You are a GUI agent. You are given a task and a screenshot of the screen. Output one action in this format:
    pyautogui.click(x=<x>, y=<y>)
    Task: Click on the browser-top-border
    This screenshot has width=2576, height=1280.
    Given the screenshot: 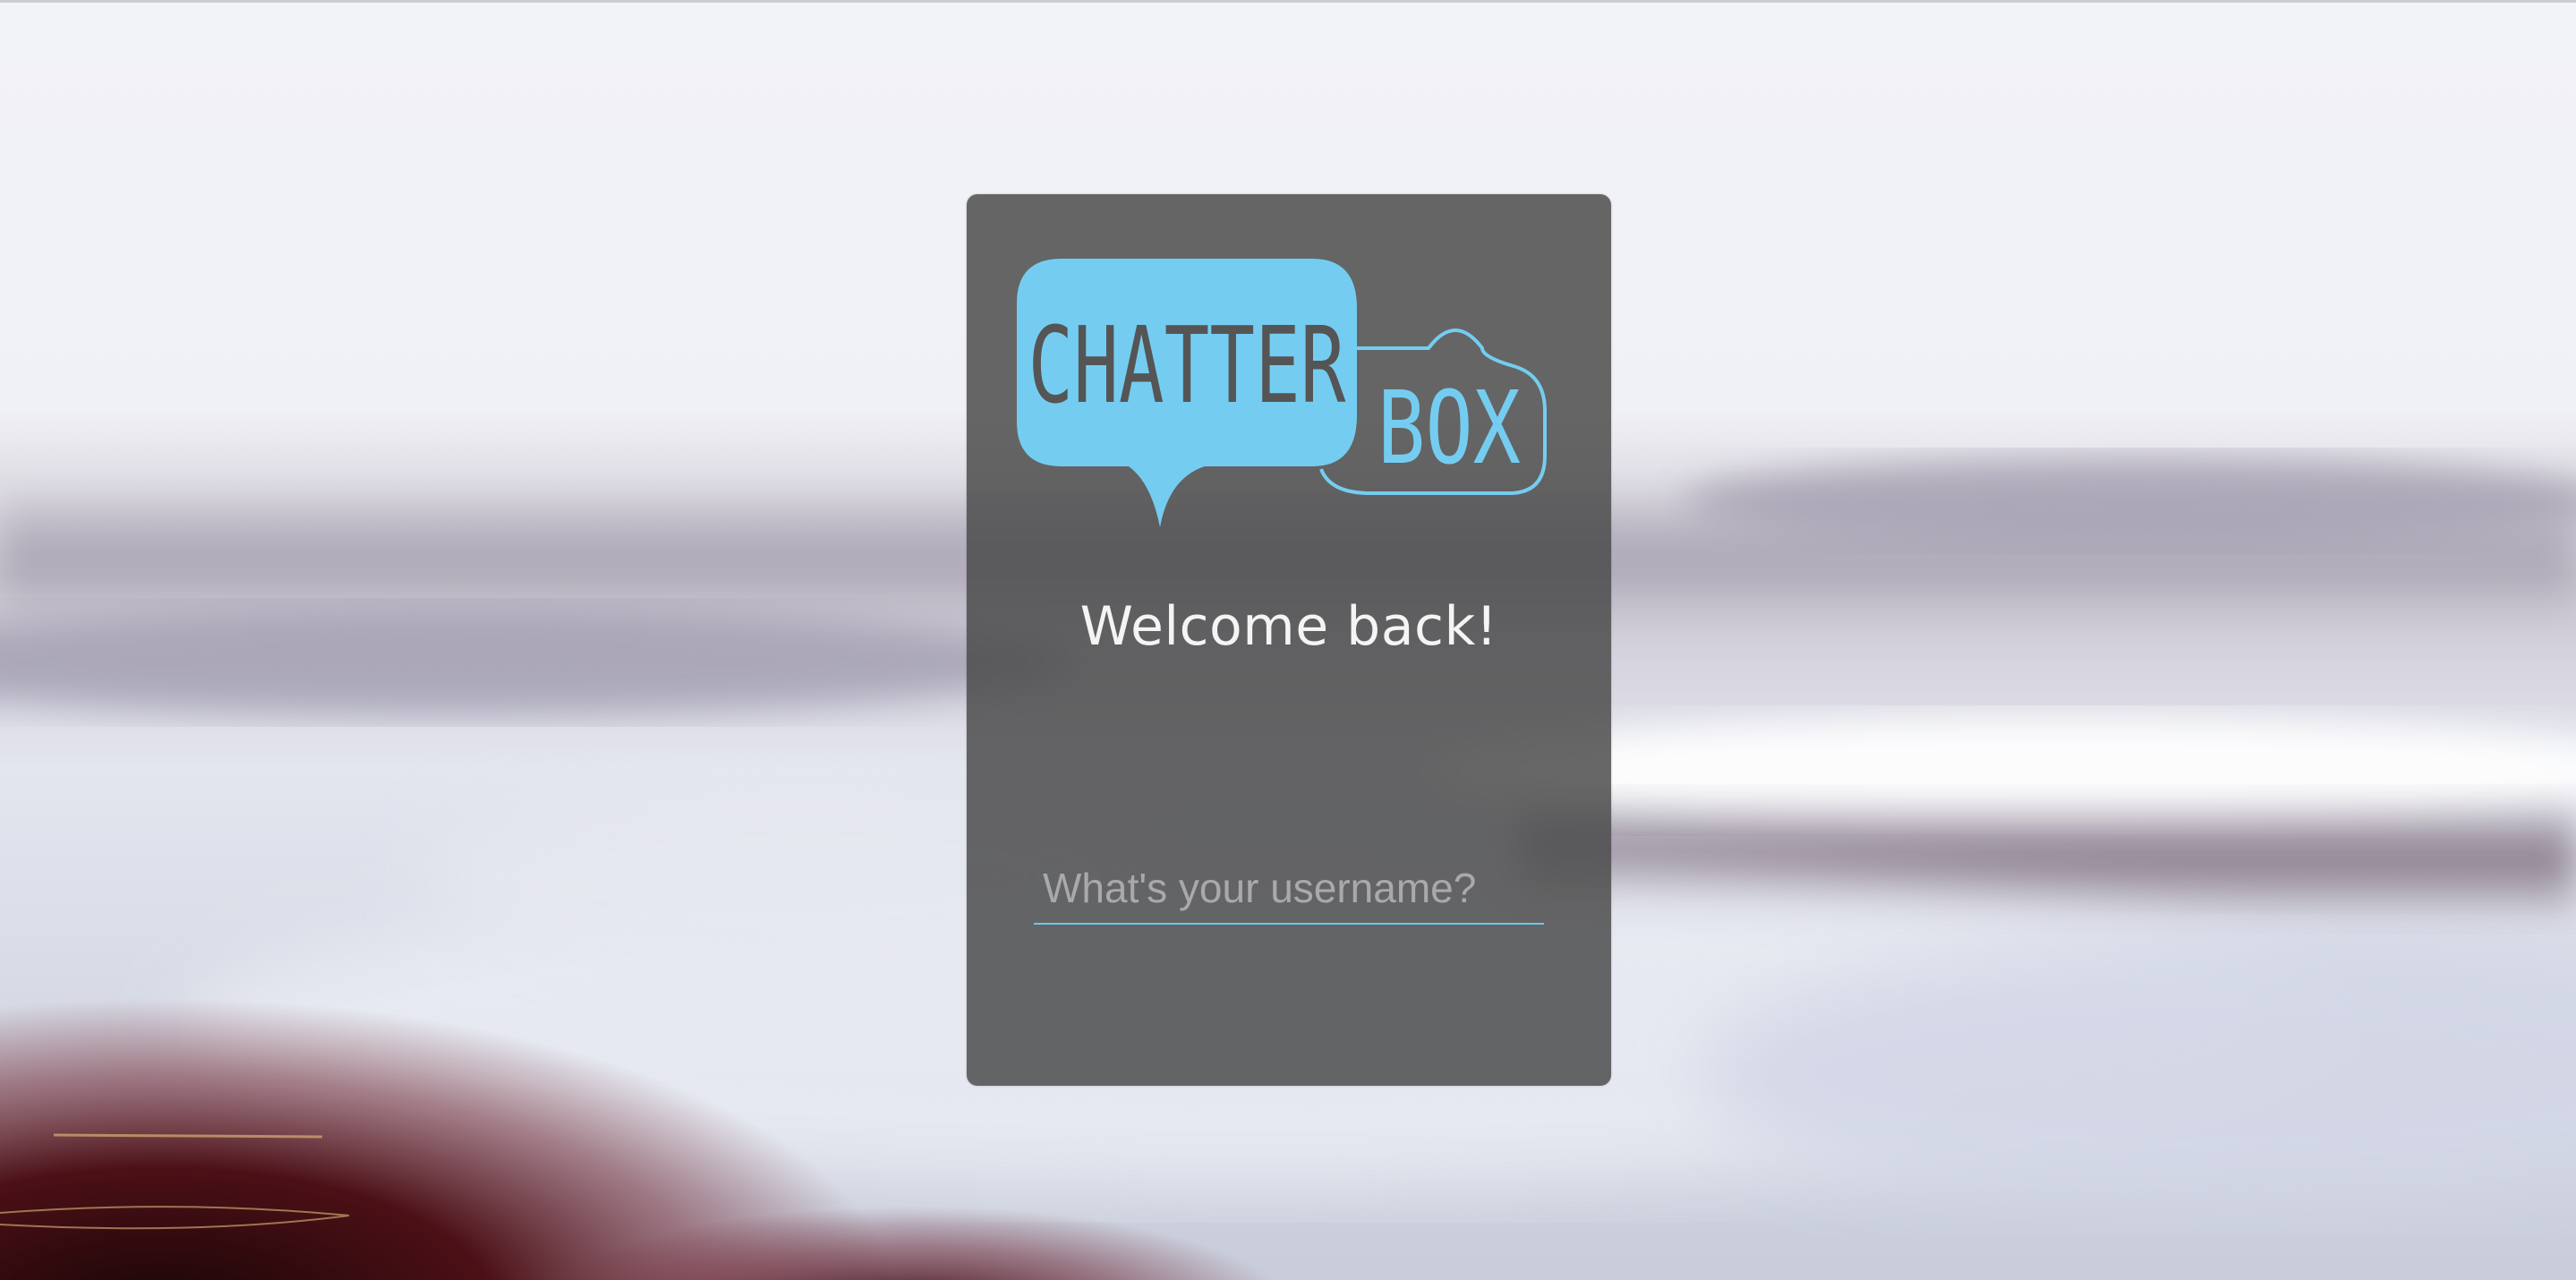 What is the action you would take?
    pyautogui.click(x=1288, y=1)
    